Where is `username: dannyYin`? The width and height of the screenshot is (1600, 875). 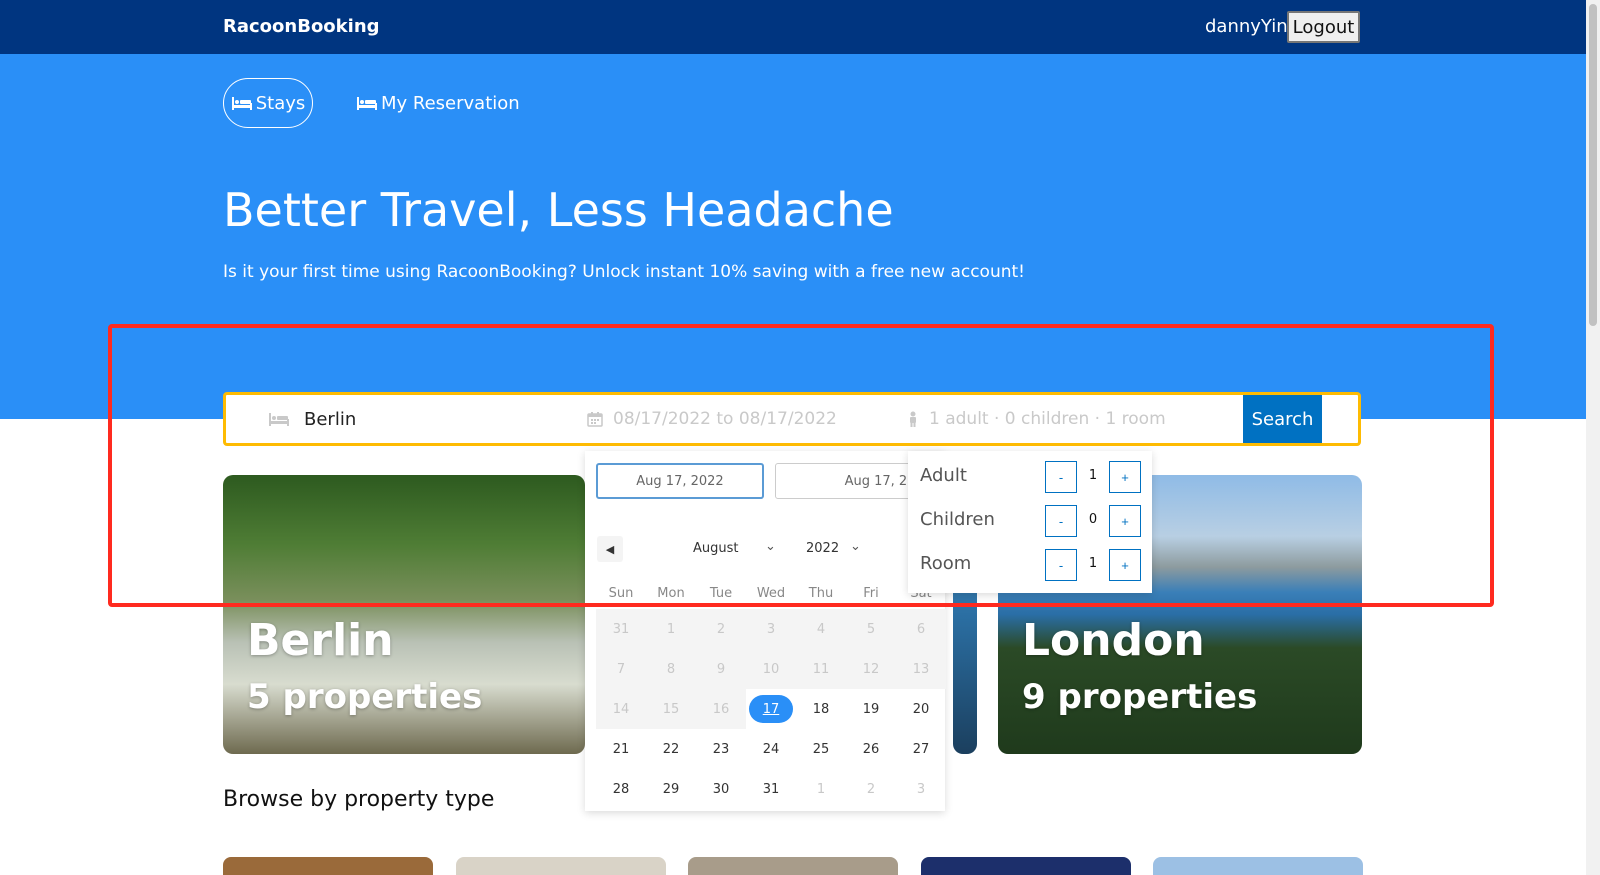
username: dannyYin is located at coordinates (1246, 26).